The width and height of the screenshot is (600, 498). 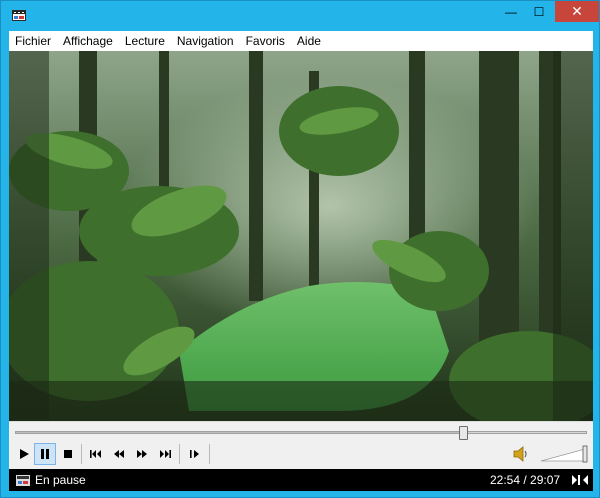 I want to click on stop-button, so click(x=68, y=454).